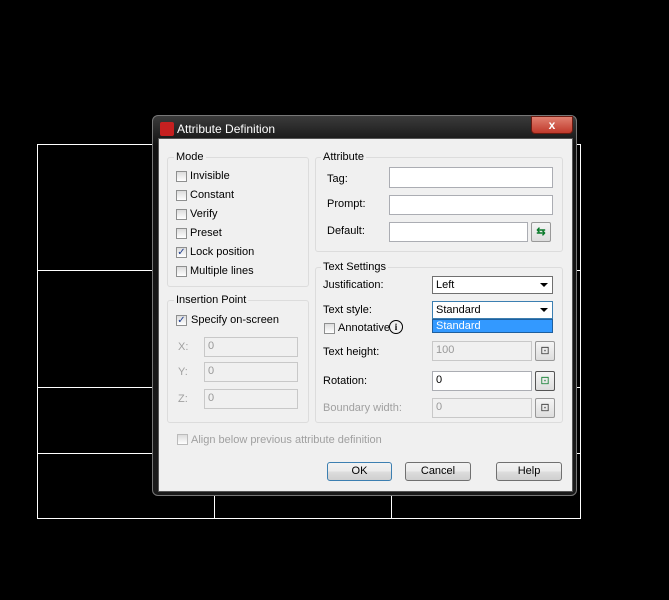  Describe the element at coordinates (167, 129) in the screenshot. I see `app-icon` at that location.